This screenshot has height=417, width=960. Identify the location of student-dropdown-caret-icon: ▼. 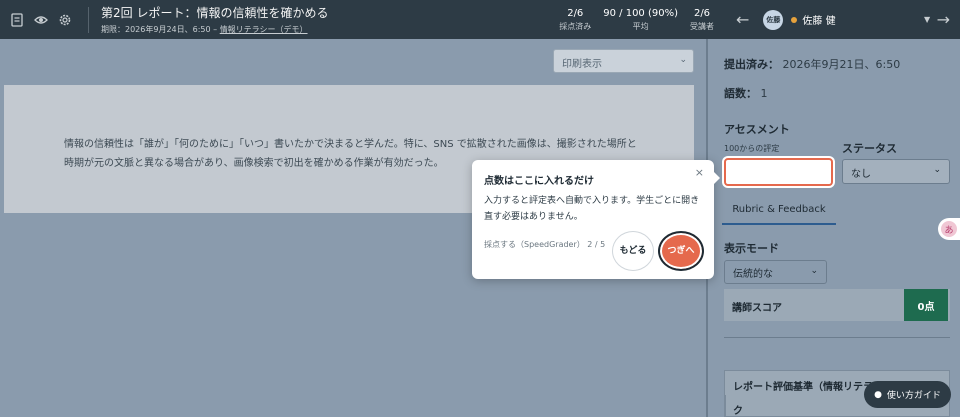
(927, 19).